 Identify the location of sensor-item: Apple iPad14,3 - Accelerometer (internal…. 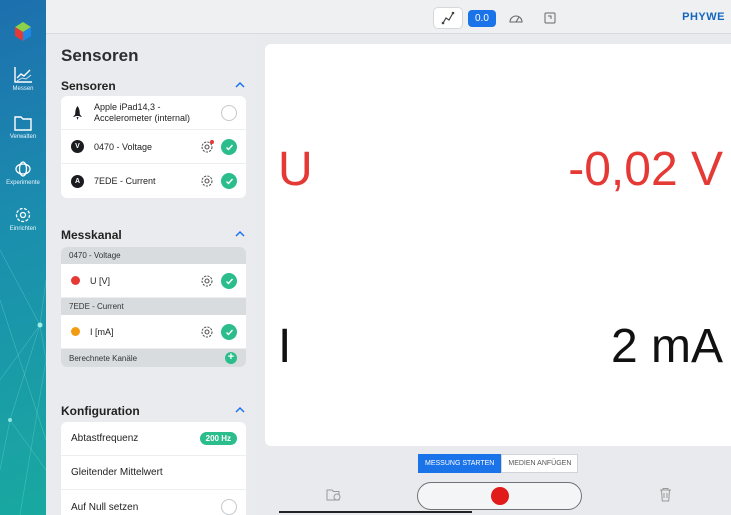
(153, 113).